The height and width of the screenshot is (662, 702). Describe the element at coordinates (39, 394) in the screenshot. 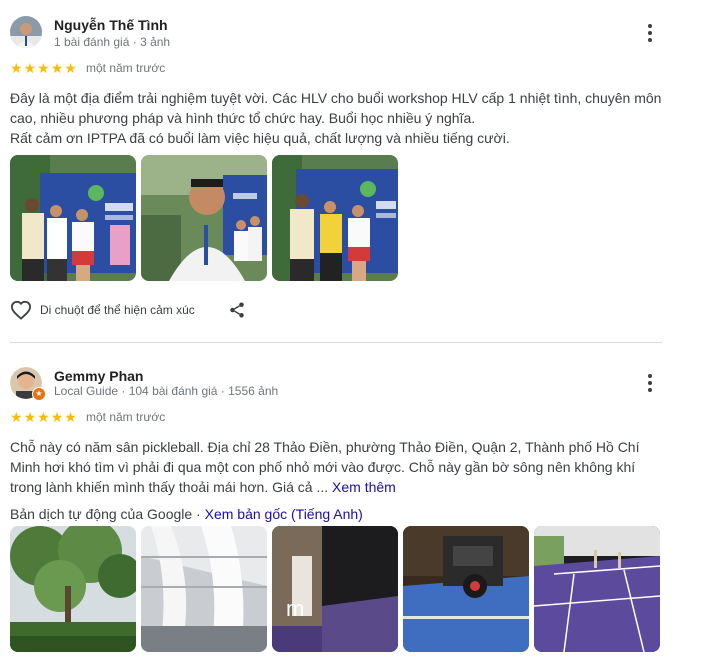

I see `local-guide-badge-icon: ★` at that location.